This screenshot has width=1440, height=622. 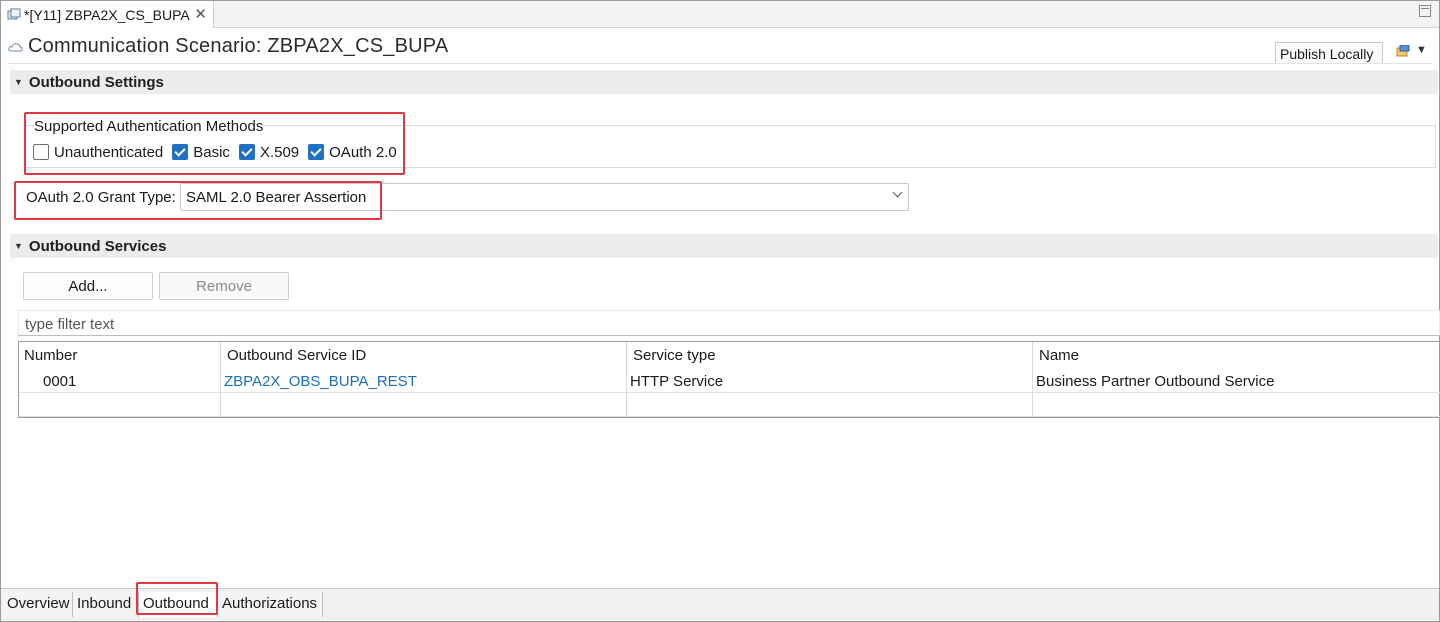 What do you see at coordinates (1425, 11) in the screenshot?
I see `minimize-icon` at bounding box center [1425, 11].